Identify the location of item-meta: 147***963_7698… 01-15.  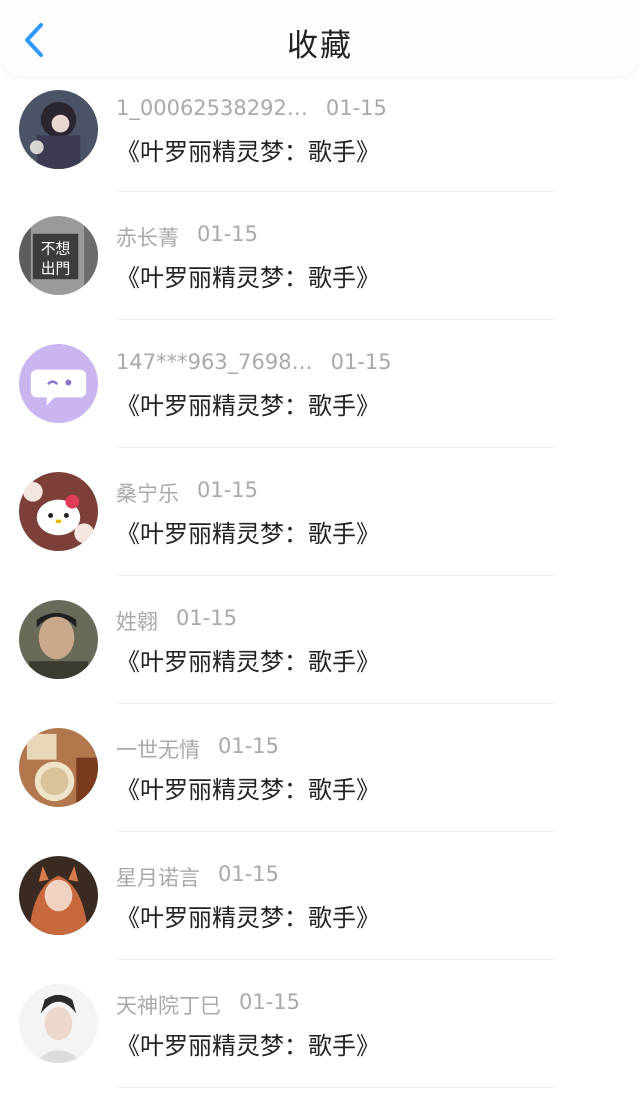
(254, 364).